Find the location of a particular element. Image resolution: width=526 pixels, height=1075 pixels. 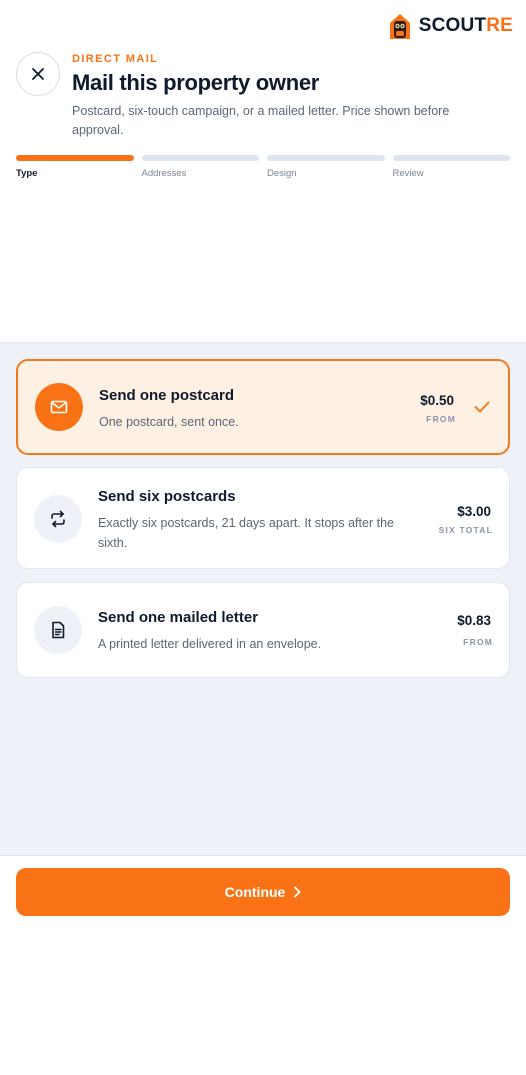

envelope-icon is located at coordinates (59, 407).